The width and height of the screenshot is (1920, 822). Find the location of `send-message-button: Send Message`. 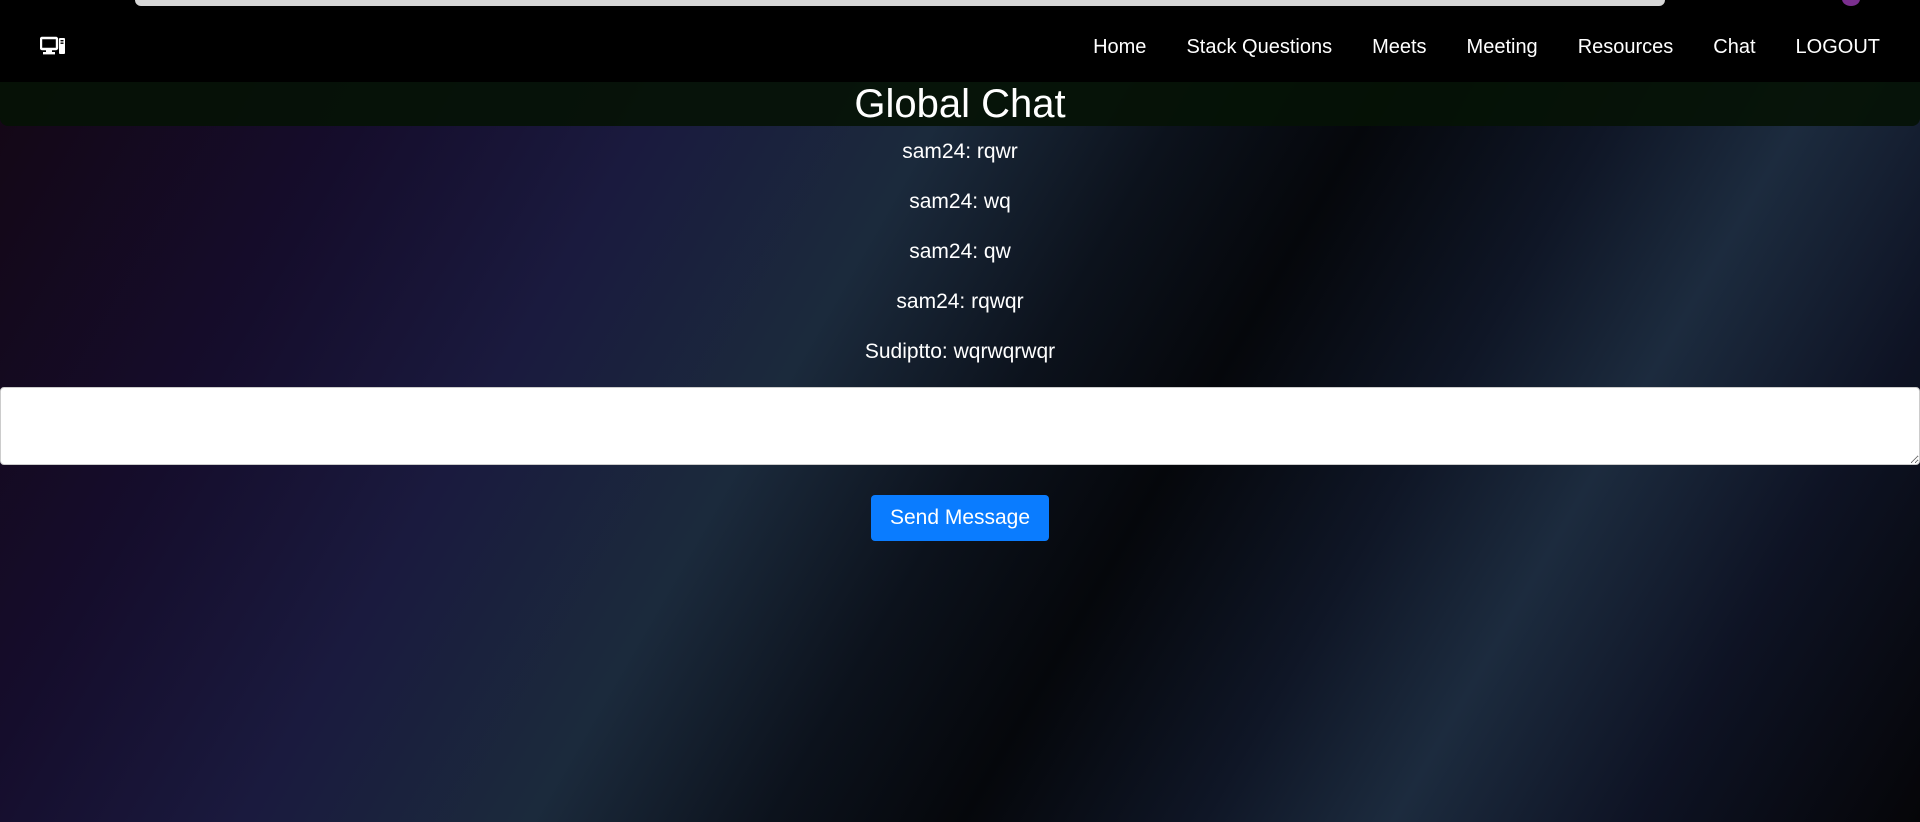

send-message-button: Send Message is located at coordinates (960, 518).